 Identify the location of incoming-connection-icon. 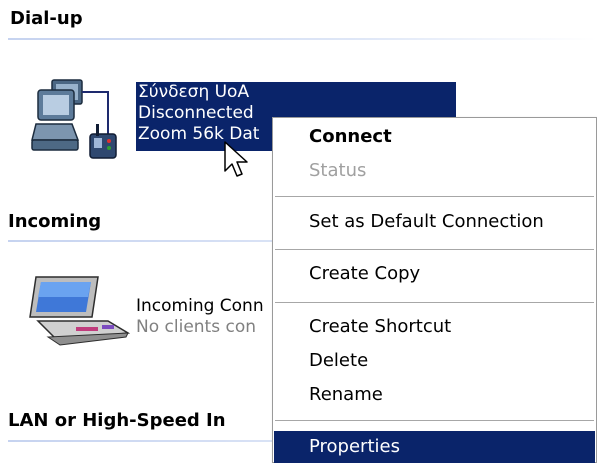
(79, 314).